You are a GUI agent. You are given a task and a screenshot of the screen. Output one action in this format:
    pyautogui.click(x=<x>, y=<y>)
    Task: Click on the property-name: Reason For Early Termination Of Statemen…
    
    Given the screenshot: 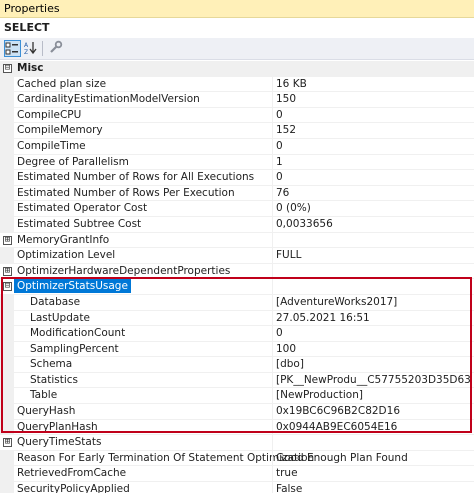 What is the action you would take?
    pyautogui.click(x=166, y=457)
    